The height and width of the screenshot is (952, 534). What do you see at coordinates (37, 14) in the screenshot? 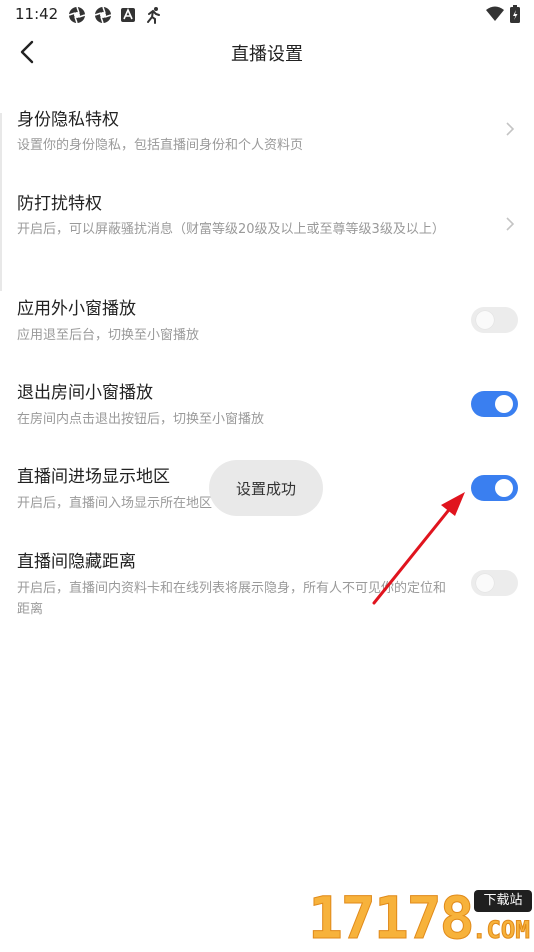
I see `status-time: 11:42` at bounding box center [37, 14].